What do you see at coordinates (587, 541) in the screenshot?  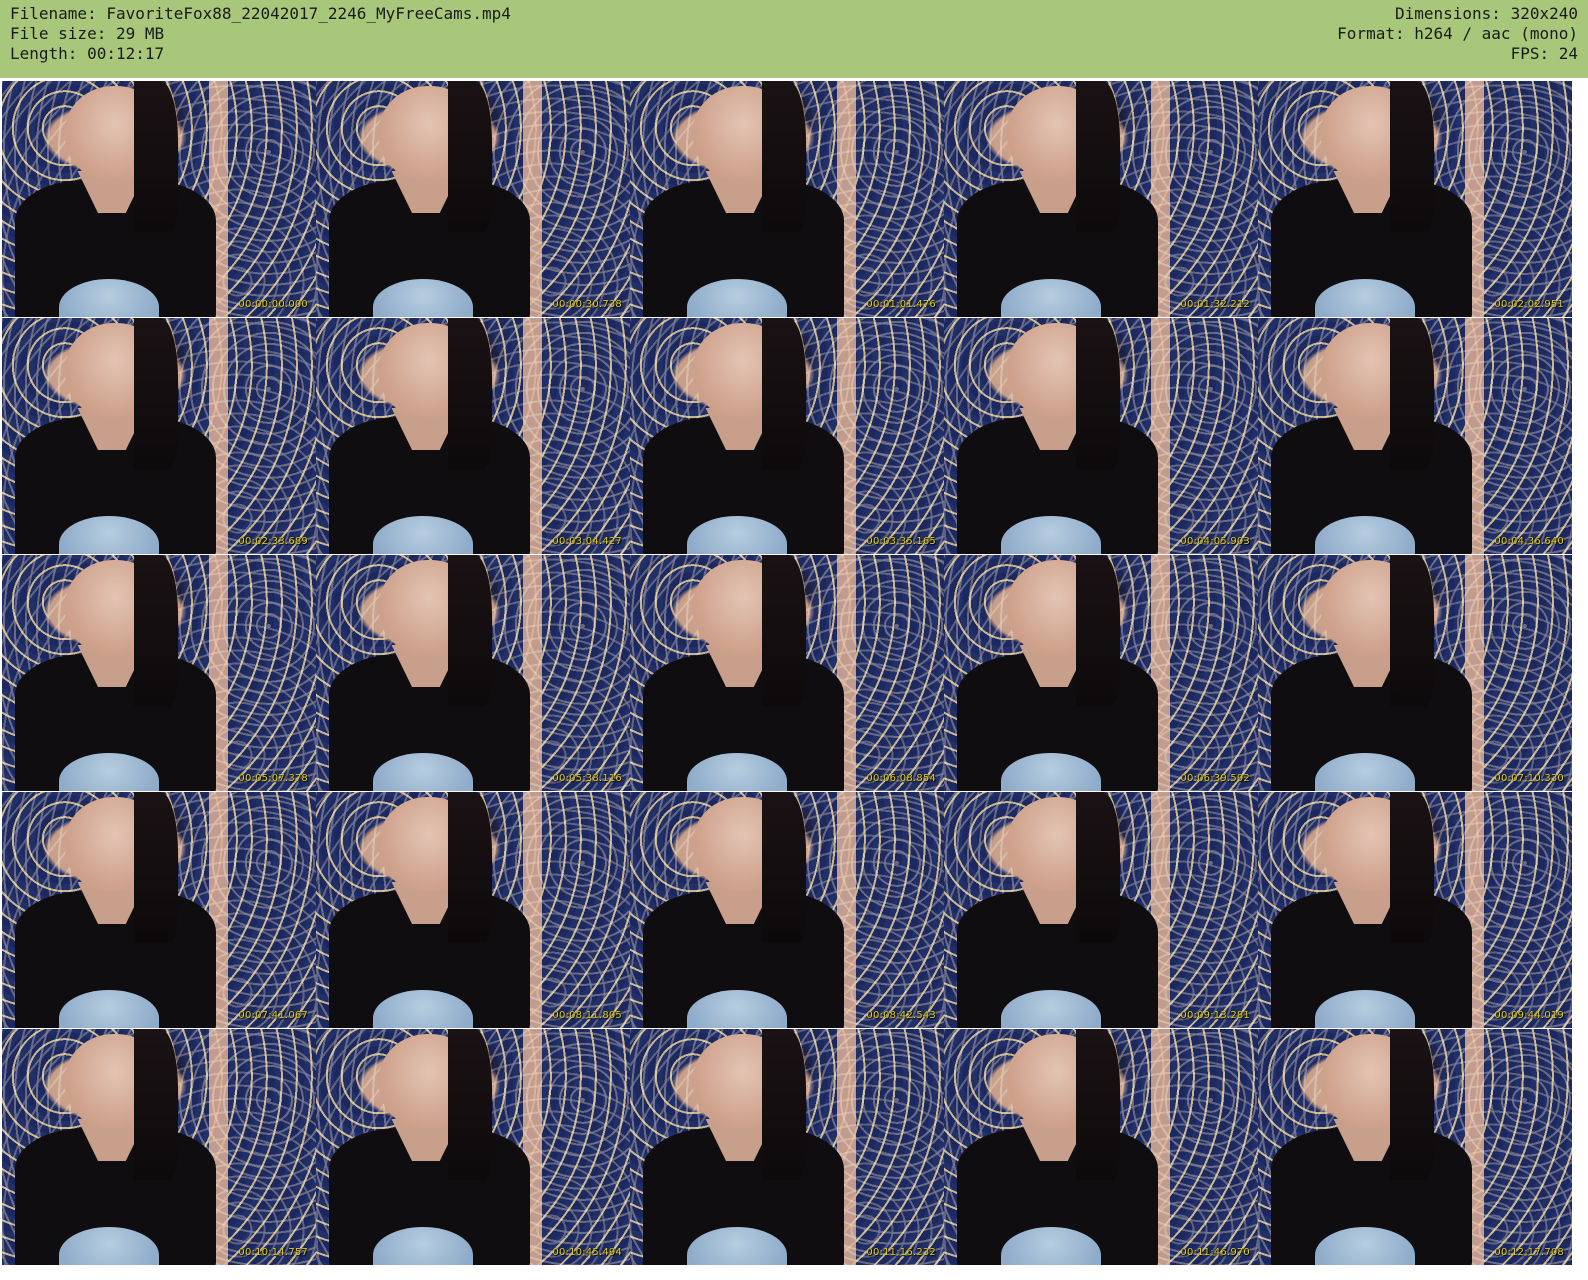 I see `thumbnail-timestamp: 00:03:04.427` at bounding box center [587, 541].